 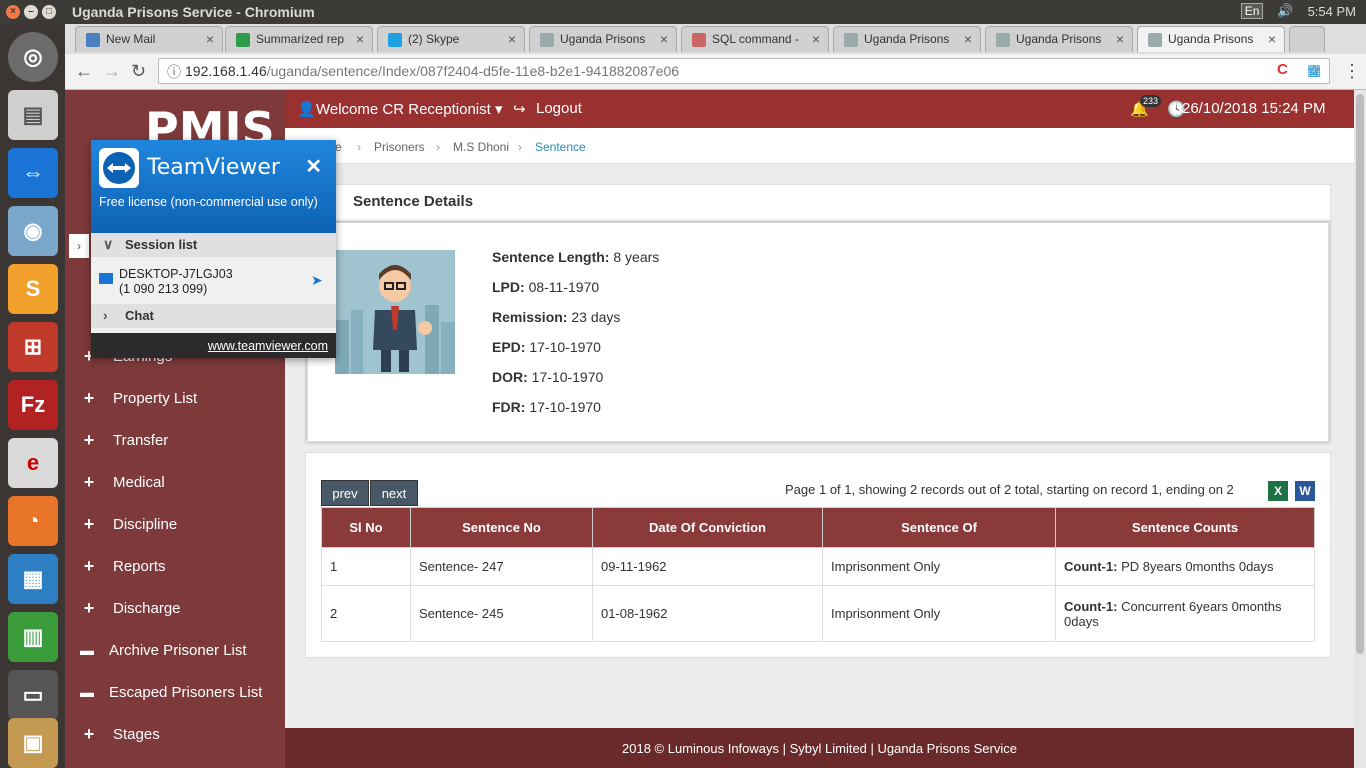 What do you see at coordinates (175, 482) in the screenshot?
I see `sidebar-item-medical: + Medical` at bounding box center [175, 482].